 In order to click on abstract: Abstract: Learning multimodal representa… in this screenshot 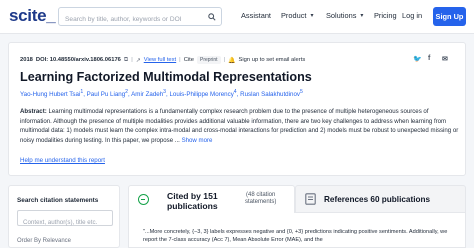, I will do `click(240, 126)`.